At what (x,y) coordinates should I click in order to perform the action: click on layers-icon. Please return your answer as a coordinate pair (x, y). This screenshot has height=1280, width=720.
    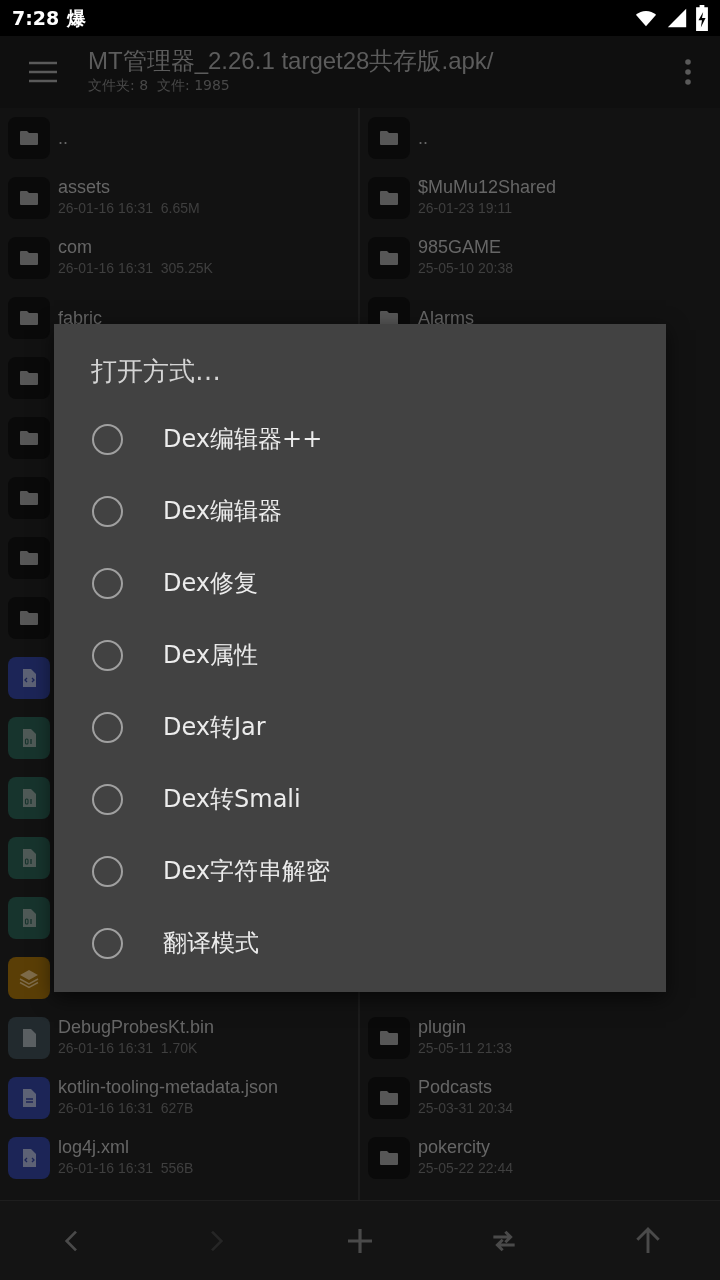
    Looking at the image, I should click on (29, 978).